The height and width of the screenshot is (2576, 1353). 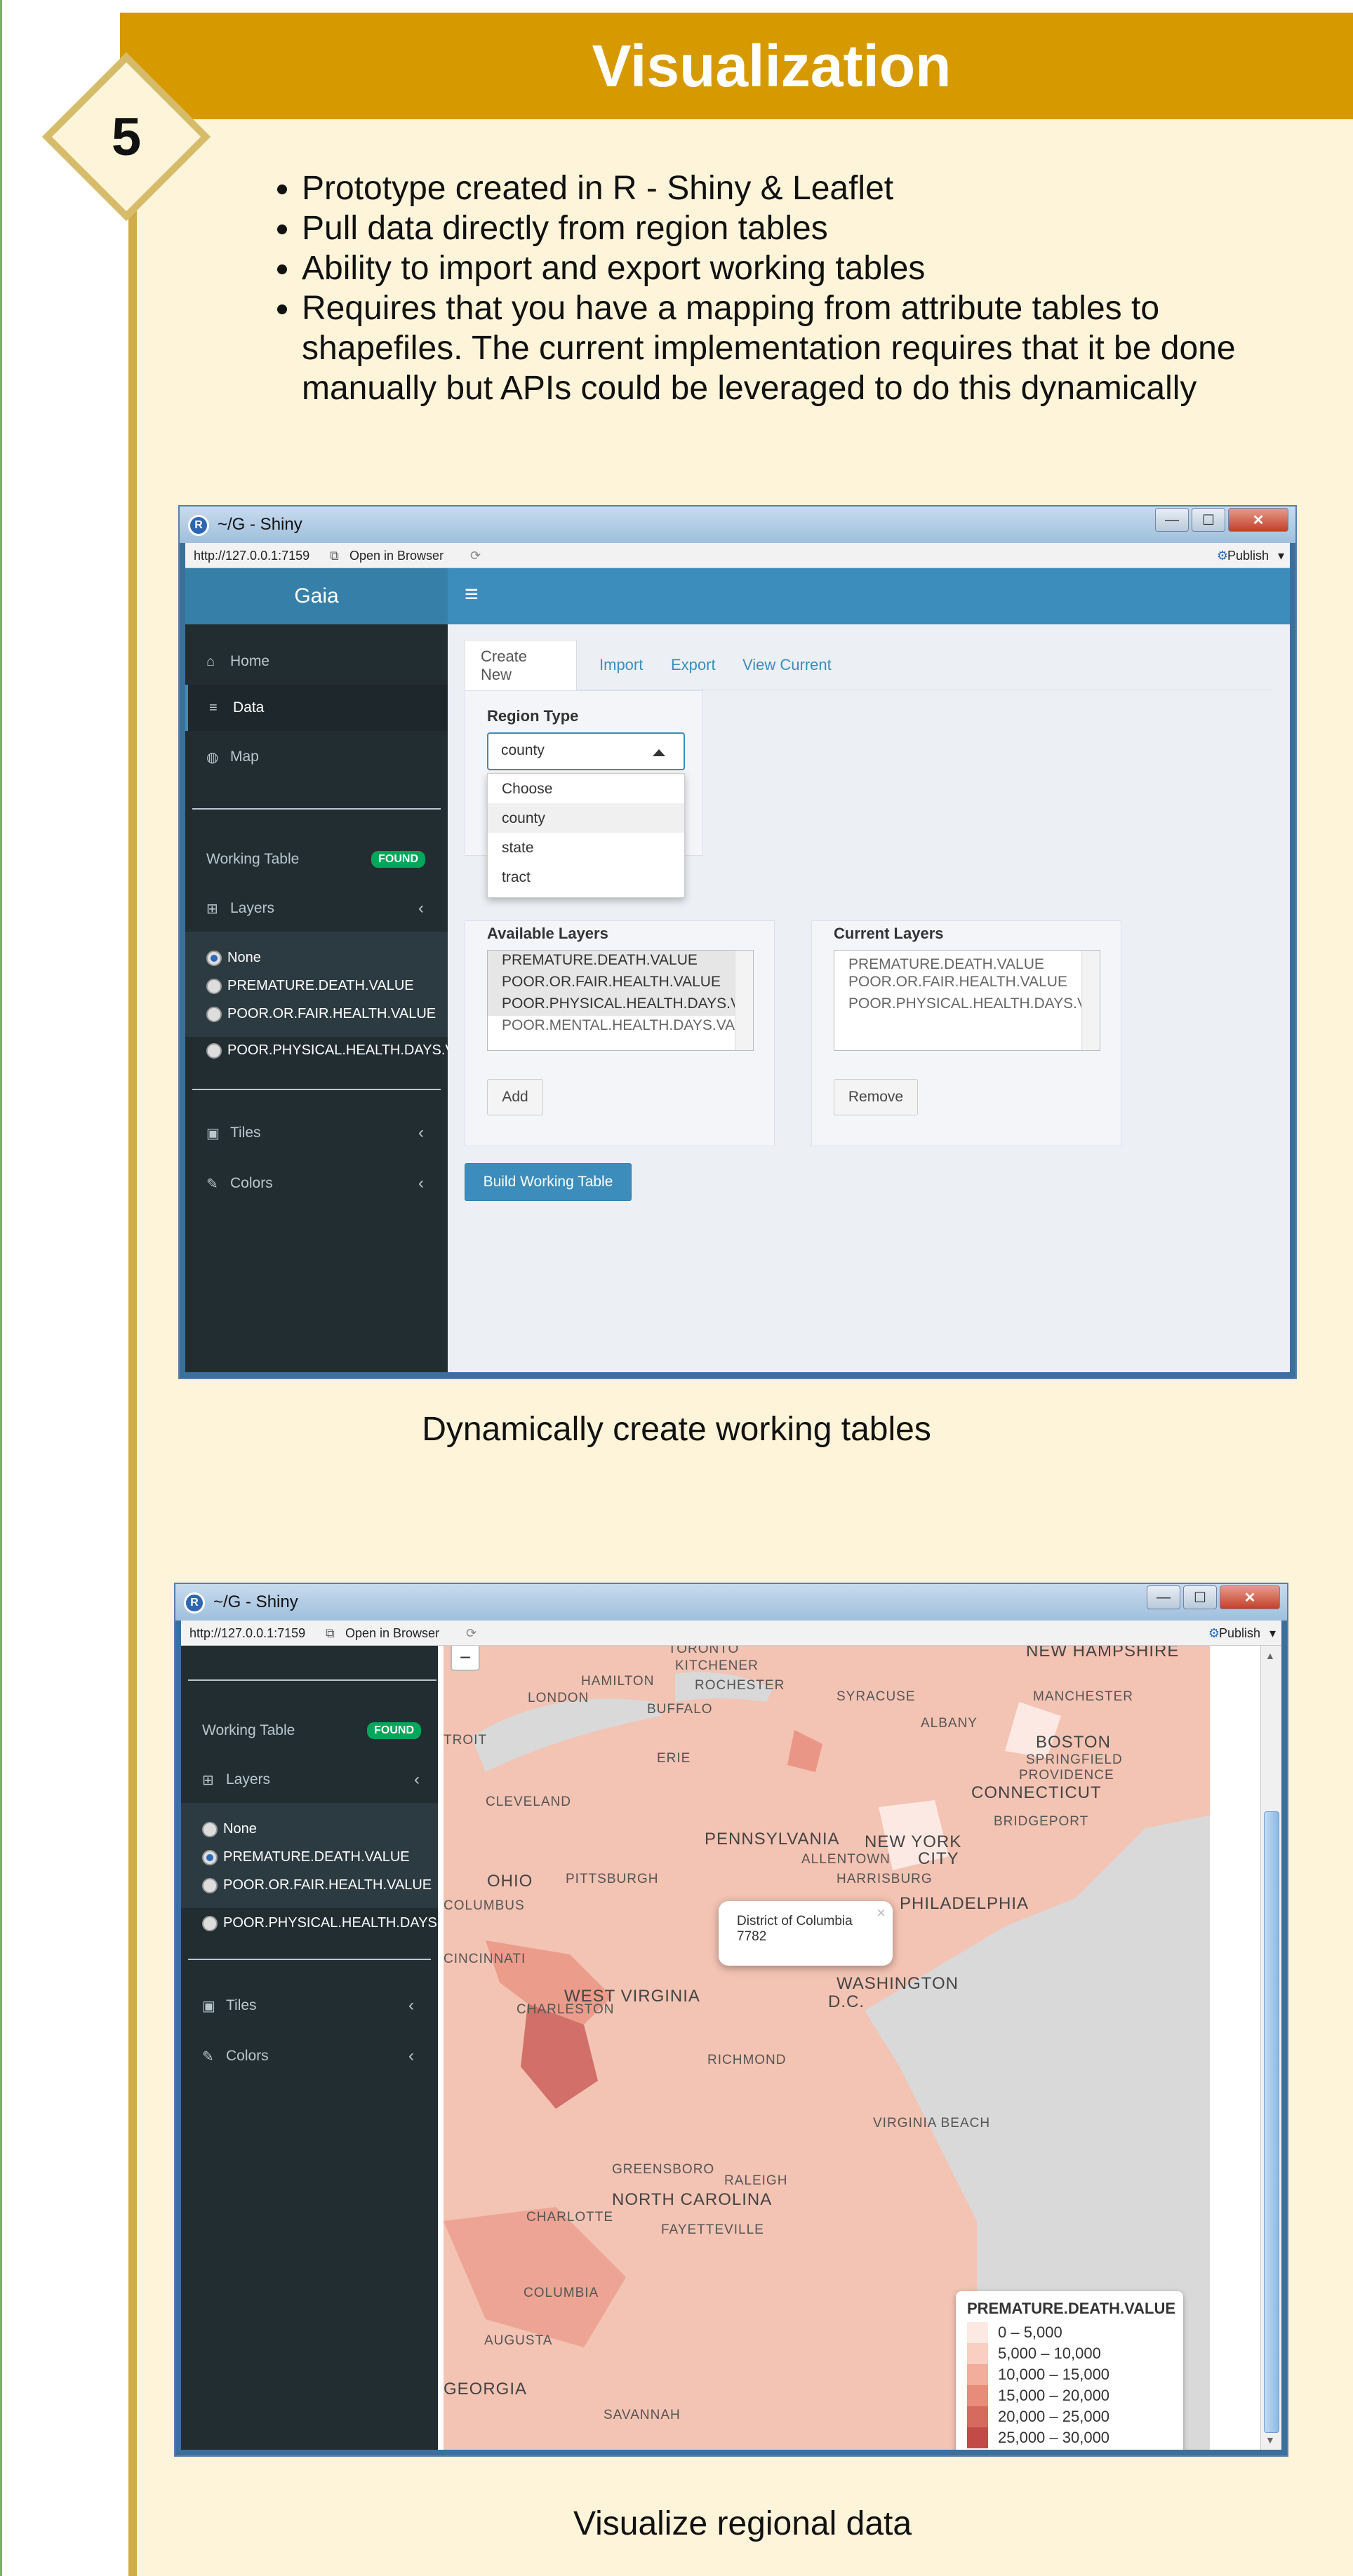 I want to click on legend-swatch, so click(x=977, y=2416).